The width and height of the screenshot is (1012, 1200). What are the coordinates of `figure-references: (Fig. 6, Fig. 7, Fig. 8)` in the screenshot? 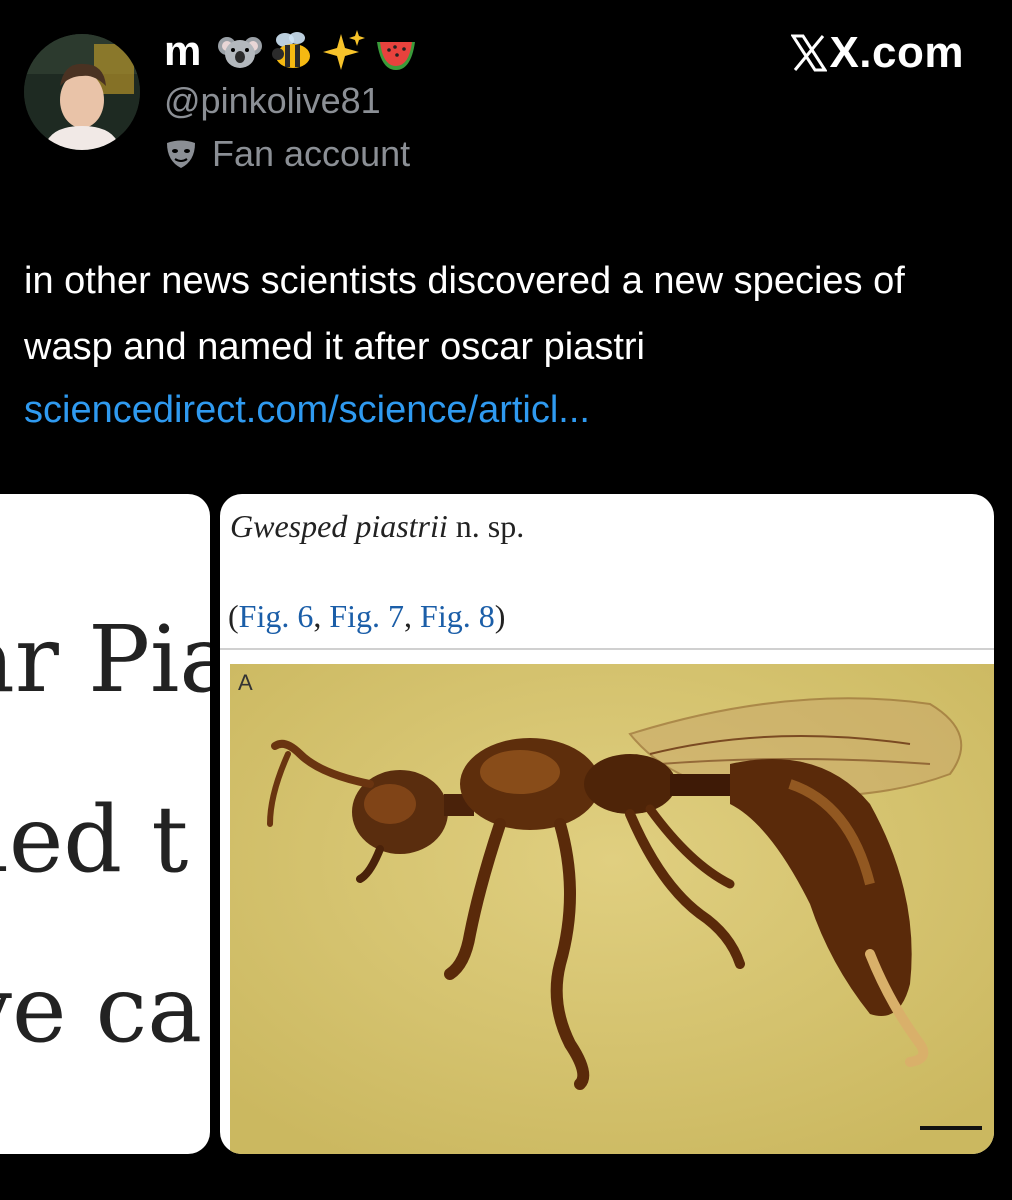 It's located at (366, 616).